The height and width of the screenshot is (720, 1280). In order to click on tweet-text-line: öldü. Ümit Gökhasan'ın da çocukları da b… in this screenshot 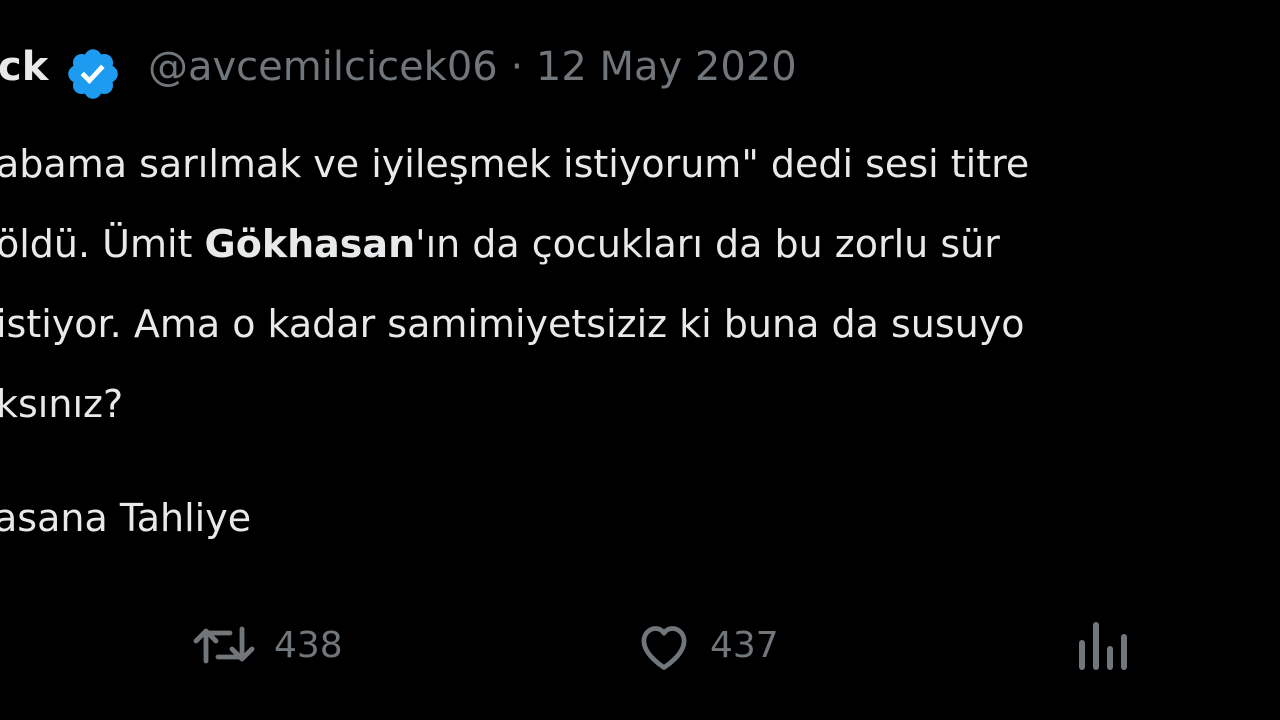, I will do `click(640, 244)`.